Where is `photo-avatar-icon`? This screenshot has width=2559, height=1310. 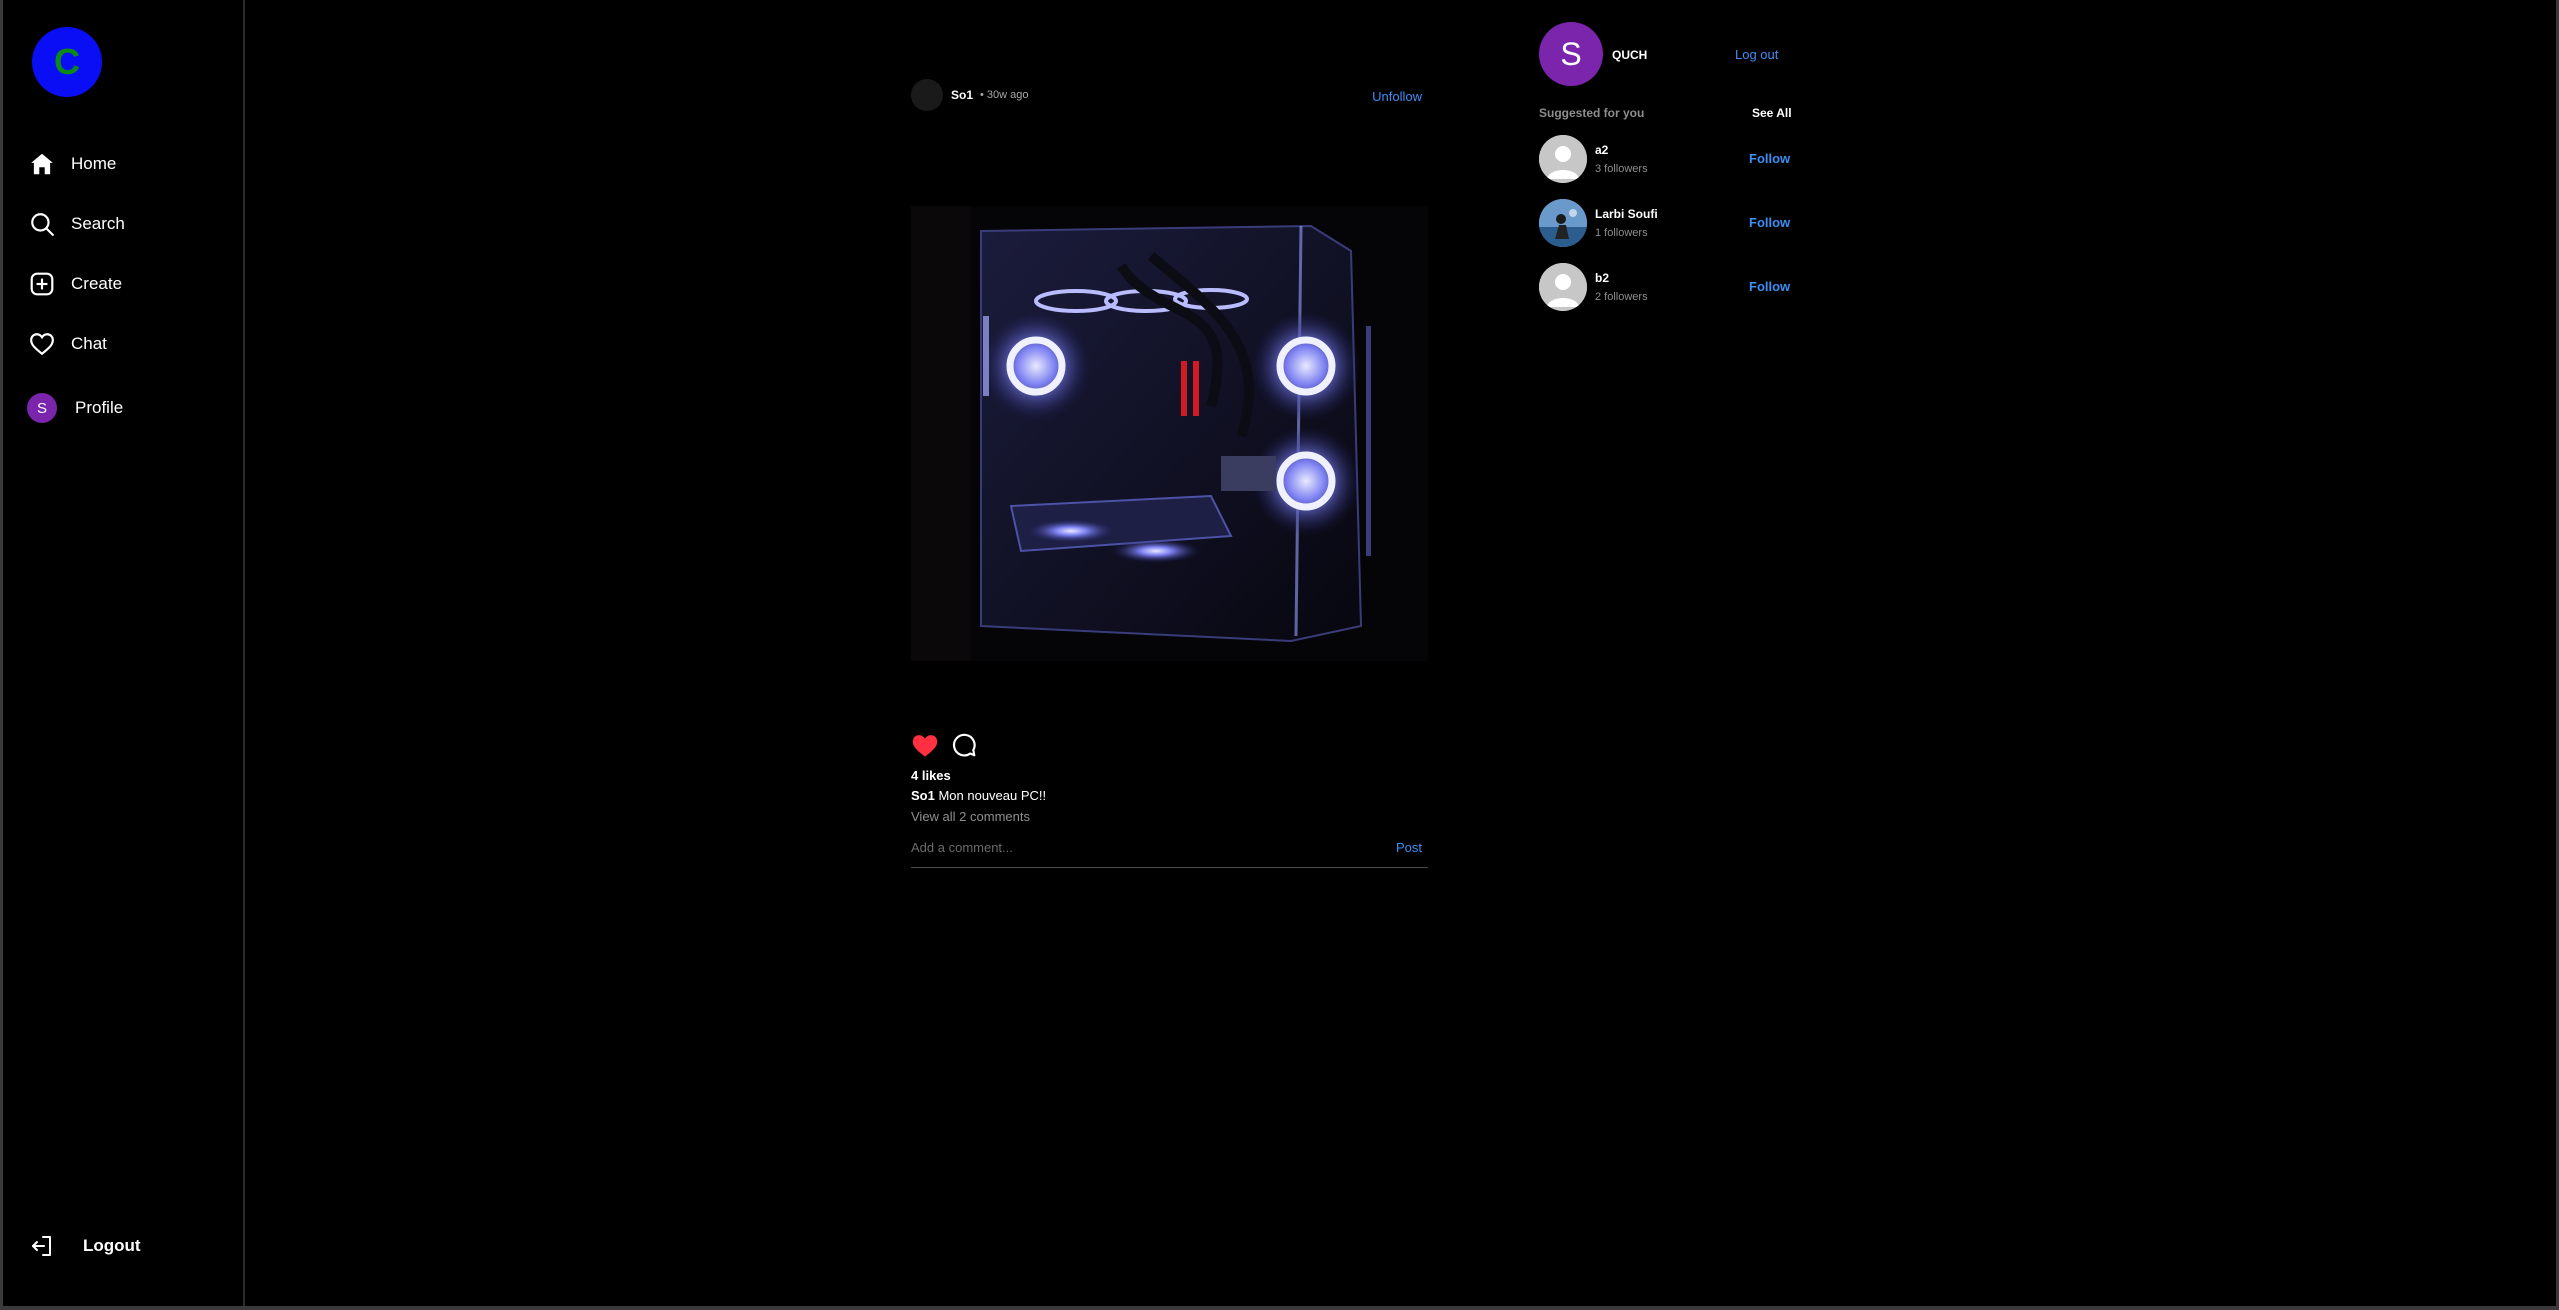 photo-avatar-icon is located at coordinates (1563, 223).